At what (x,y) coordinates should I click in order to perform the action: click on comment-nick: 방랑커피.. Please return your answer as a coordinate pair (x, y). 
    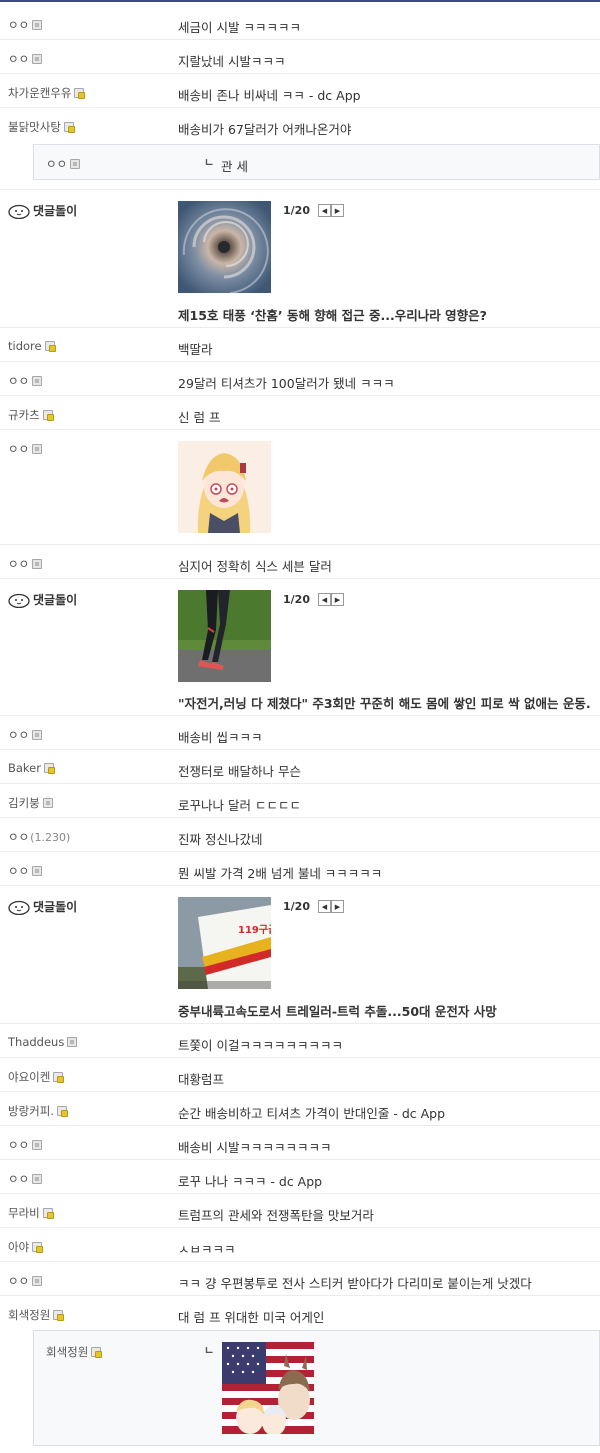
    Looking at the image, I should click on (38, 1111).